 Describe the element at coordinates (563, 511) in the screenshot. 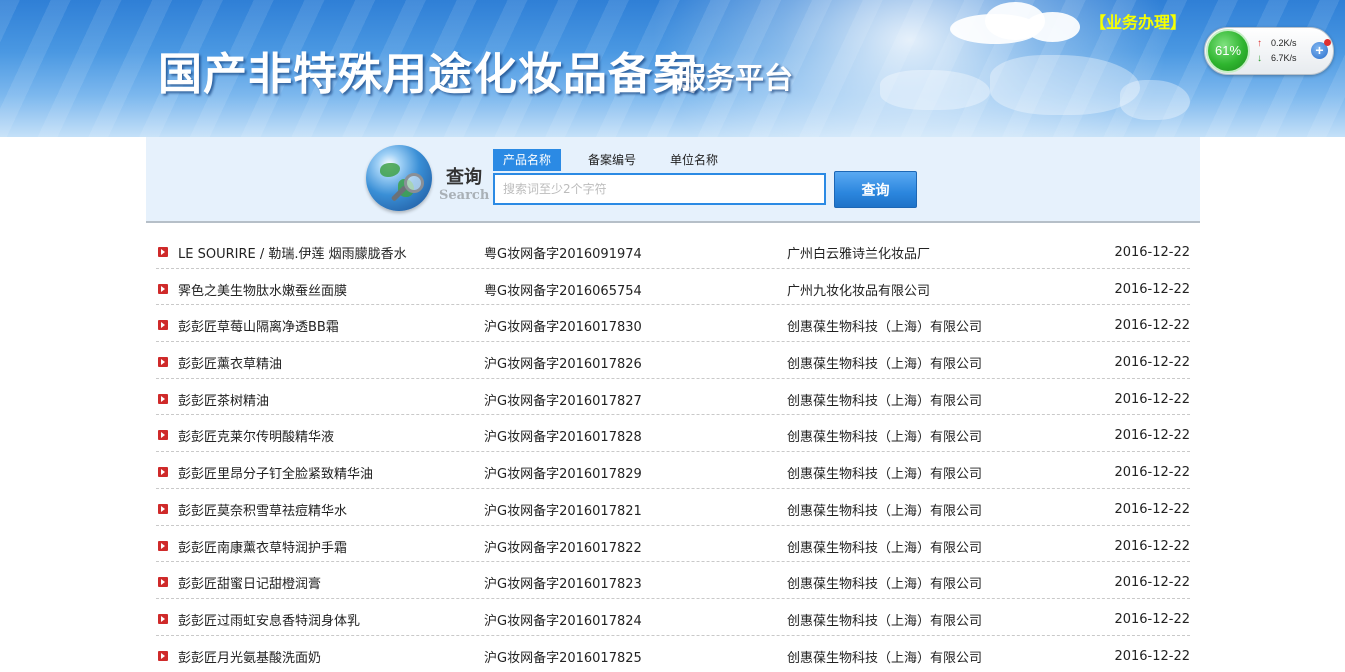

I see `registration-number: 沪G妆网备字2016017821` at that location.